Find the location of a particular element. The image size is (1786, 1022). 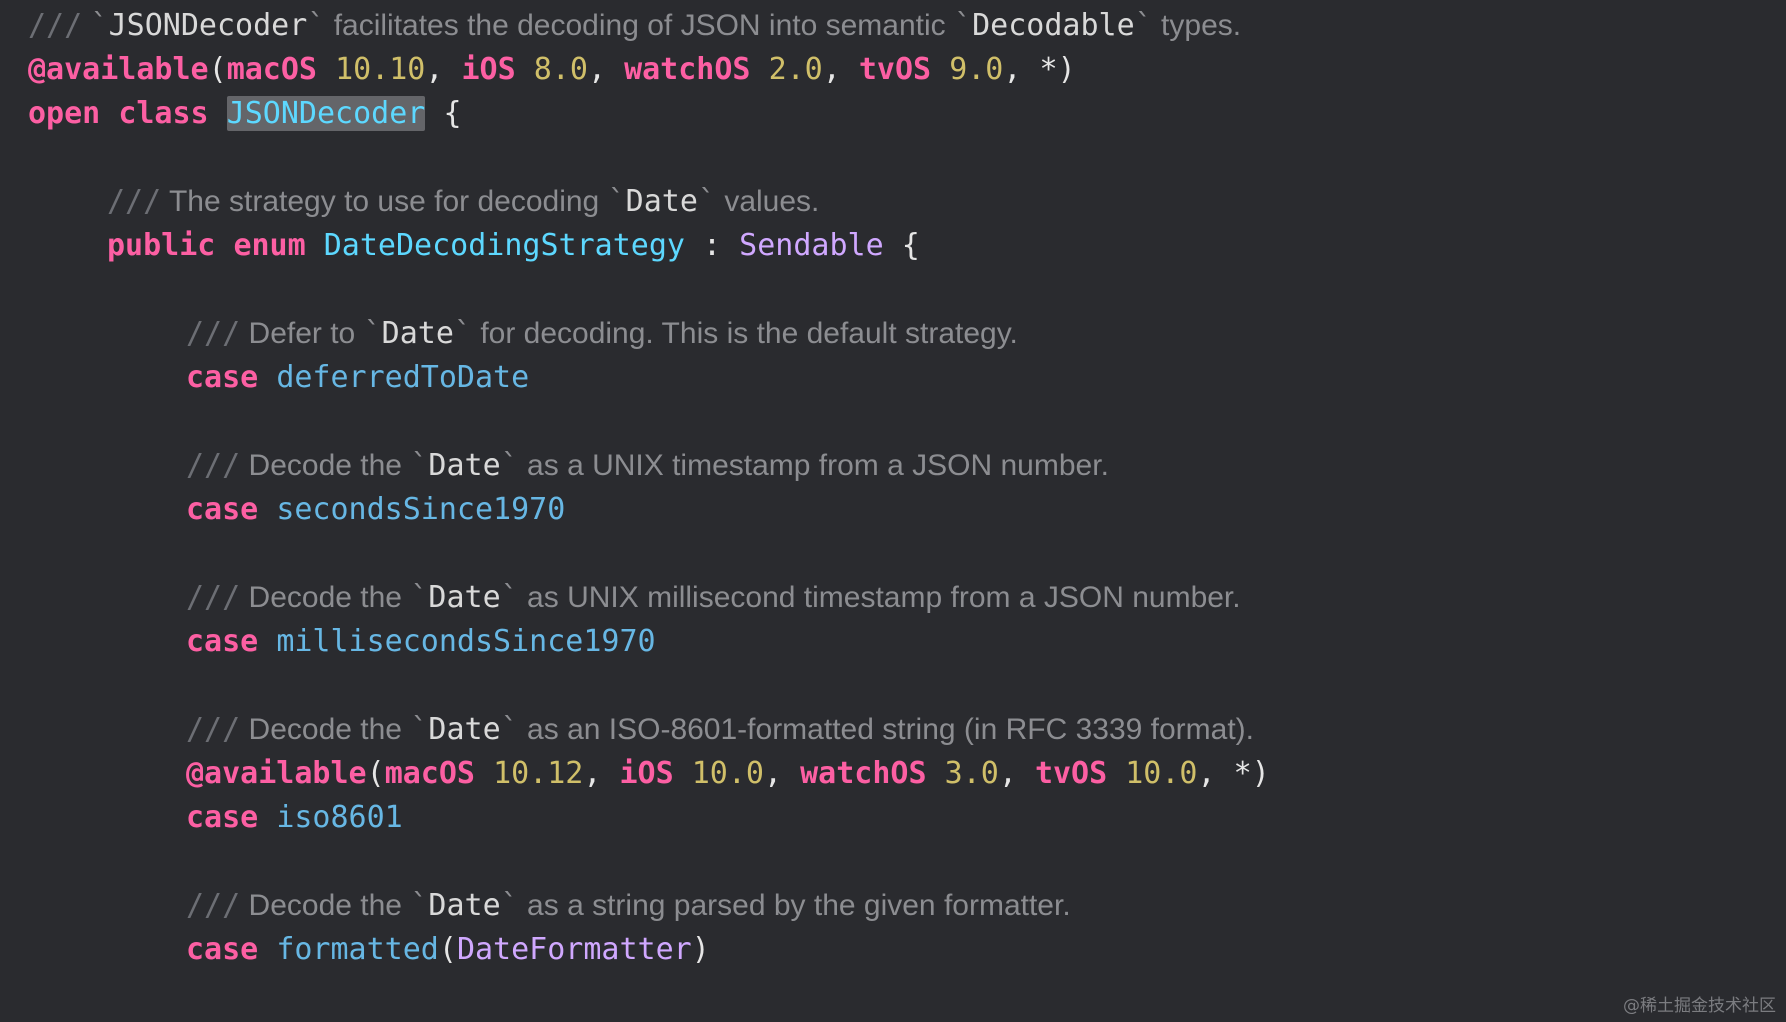

watermark: @稀土掘金技术社区 is located at coordinates (1699, 1006).